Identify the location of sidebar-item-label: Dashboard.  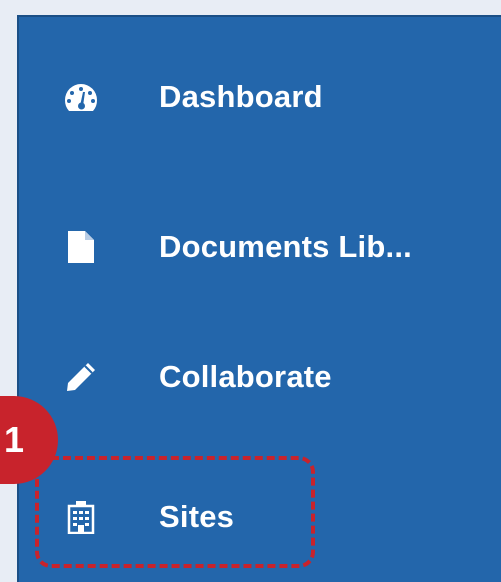
(241, 96).